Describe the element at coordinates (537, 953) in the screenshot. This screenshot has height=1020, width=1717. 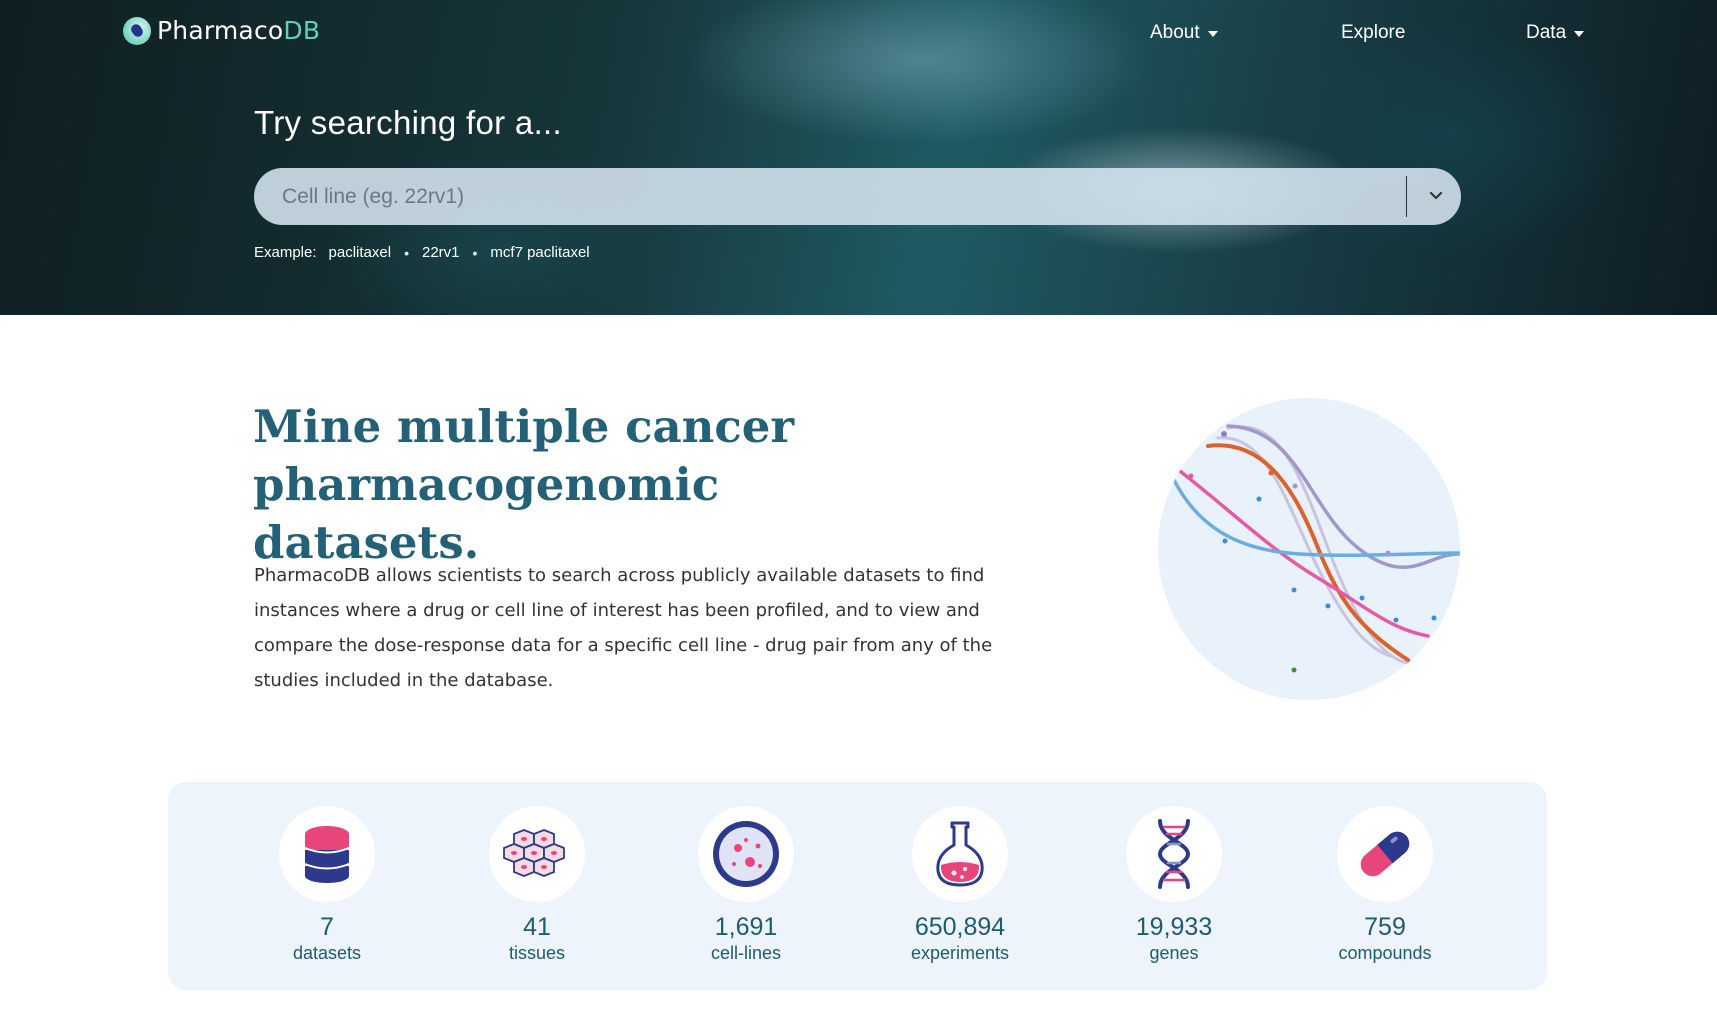
I see `stat-label: tissues` at that location.